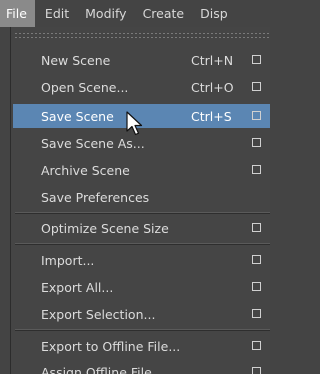 Image resolution: width=320 pixels, height=374 pixels. I want to click on menu-item-new-scene: New Scene Ctrl+N, so click(141, 60).